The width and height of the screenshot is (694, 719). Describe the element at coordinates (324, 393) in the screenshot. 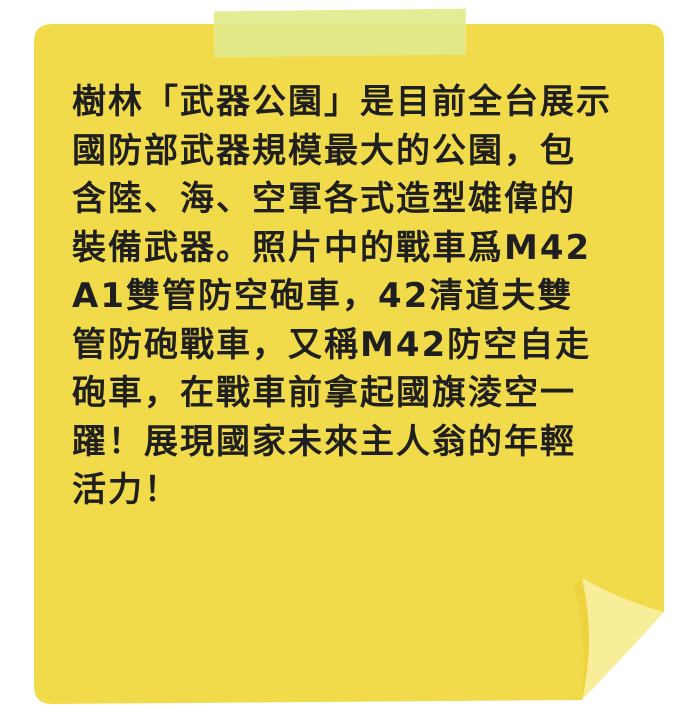

I see `note-line: 砲車，在戰車前拿起國旗淩空一` at that location.